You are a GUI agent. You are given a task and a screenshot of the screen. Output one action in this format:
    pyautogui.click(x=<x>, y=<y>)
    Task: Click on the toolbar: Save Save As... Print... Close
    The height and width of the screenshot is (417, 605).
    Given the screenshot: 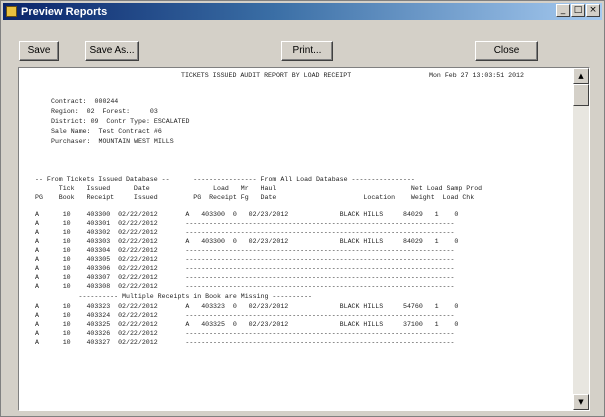 What is the action you would take?
    pyautogui.click(x=284, y=52)
    